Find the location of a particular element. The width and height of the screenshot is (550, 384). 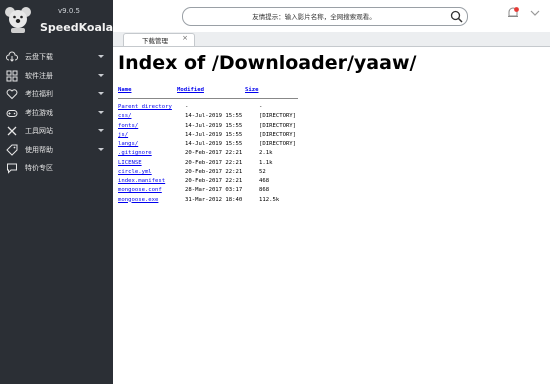

sidebar-item-special-offers: 特价专区 is located at coordinates (56, 168).